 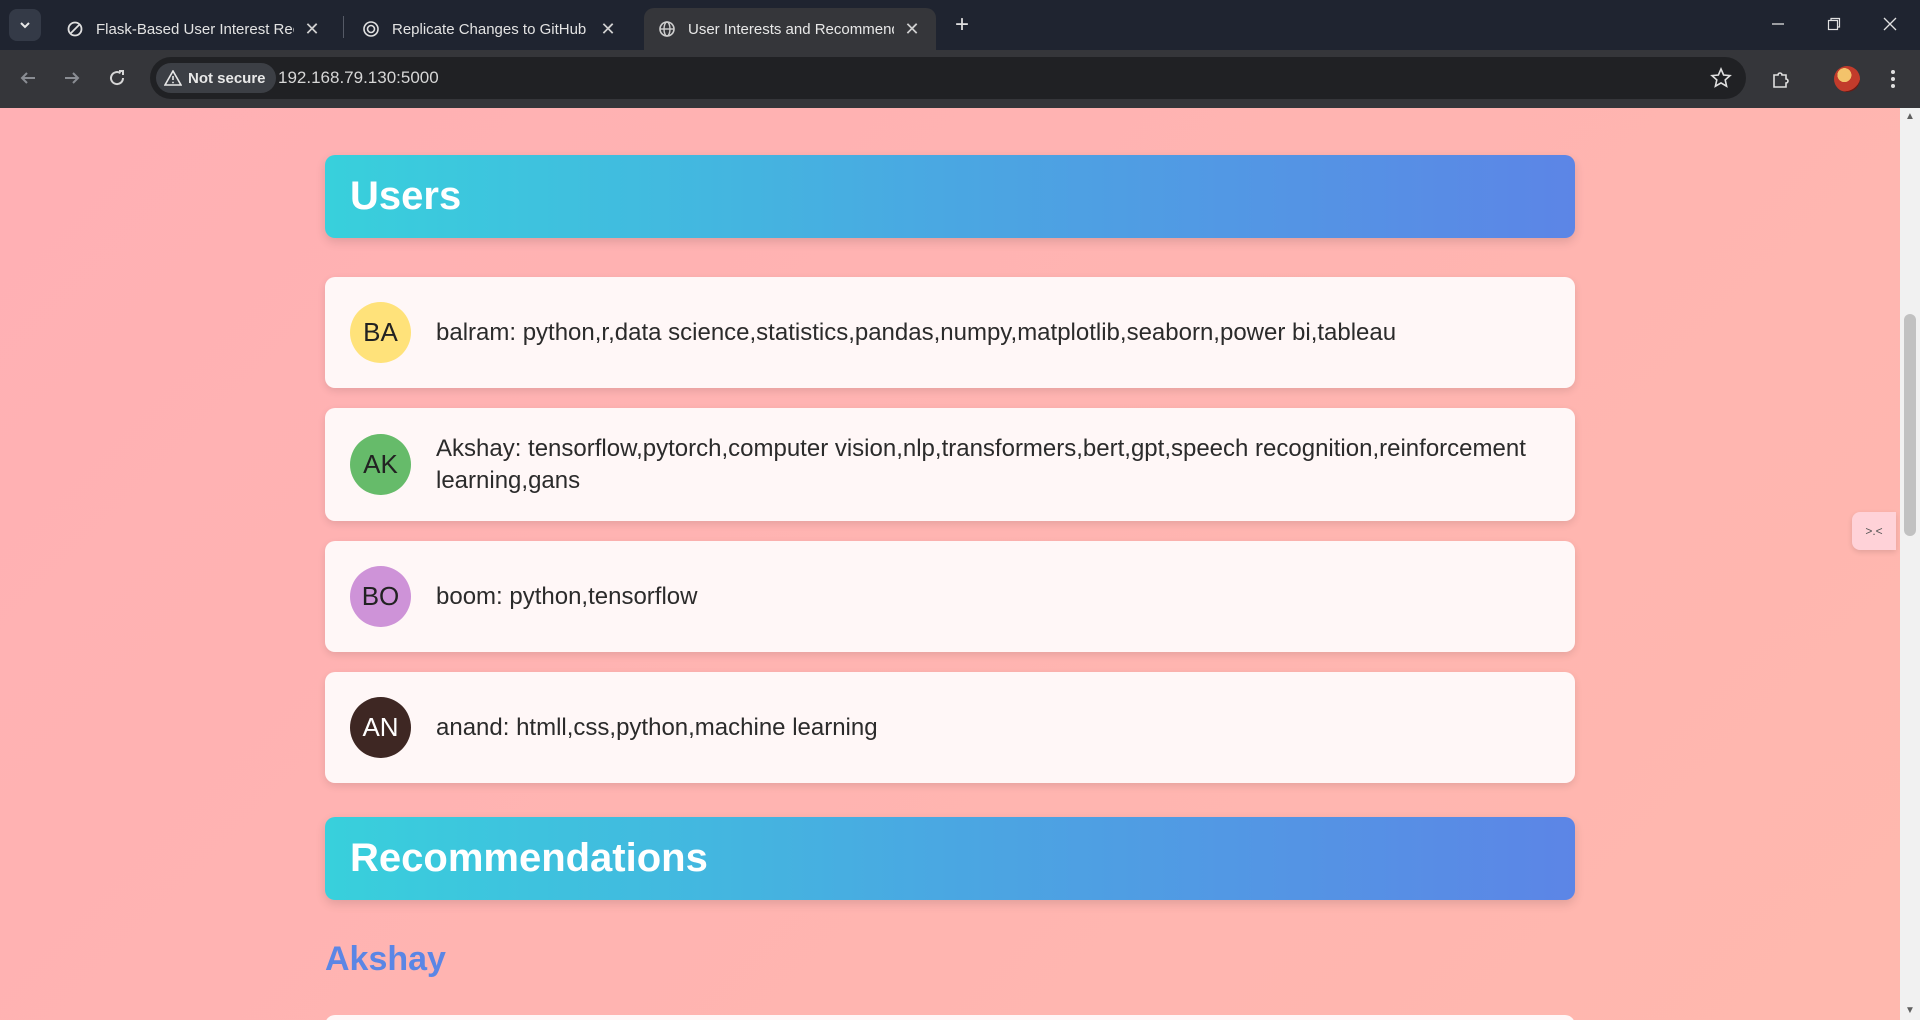 I want to click on security-chip: Not secure, so click(x=216, y=78).